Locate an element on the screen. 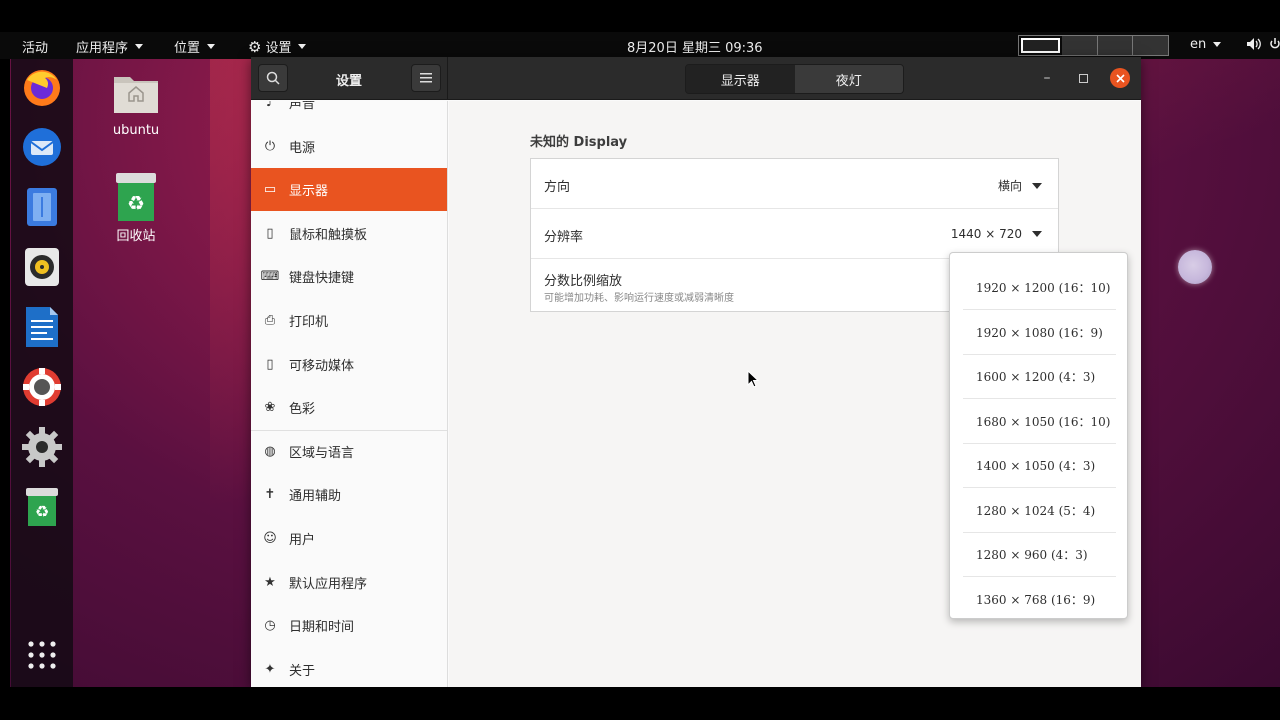 The height and width of the screenshot is (720, 1280). tab-label: 夜灯 is located at coordinates (848, 81).